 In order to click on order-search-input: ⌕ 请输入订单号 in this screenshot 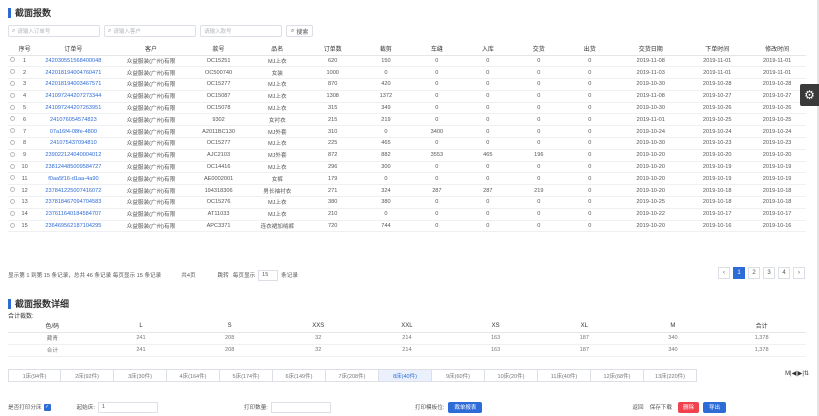, I will do `click(54, 31)`.